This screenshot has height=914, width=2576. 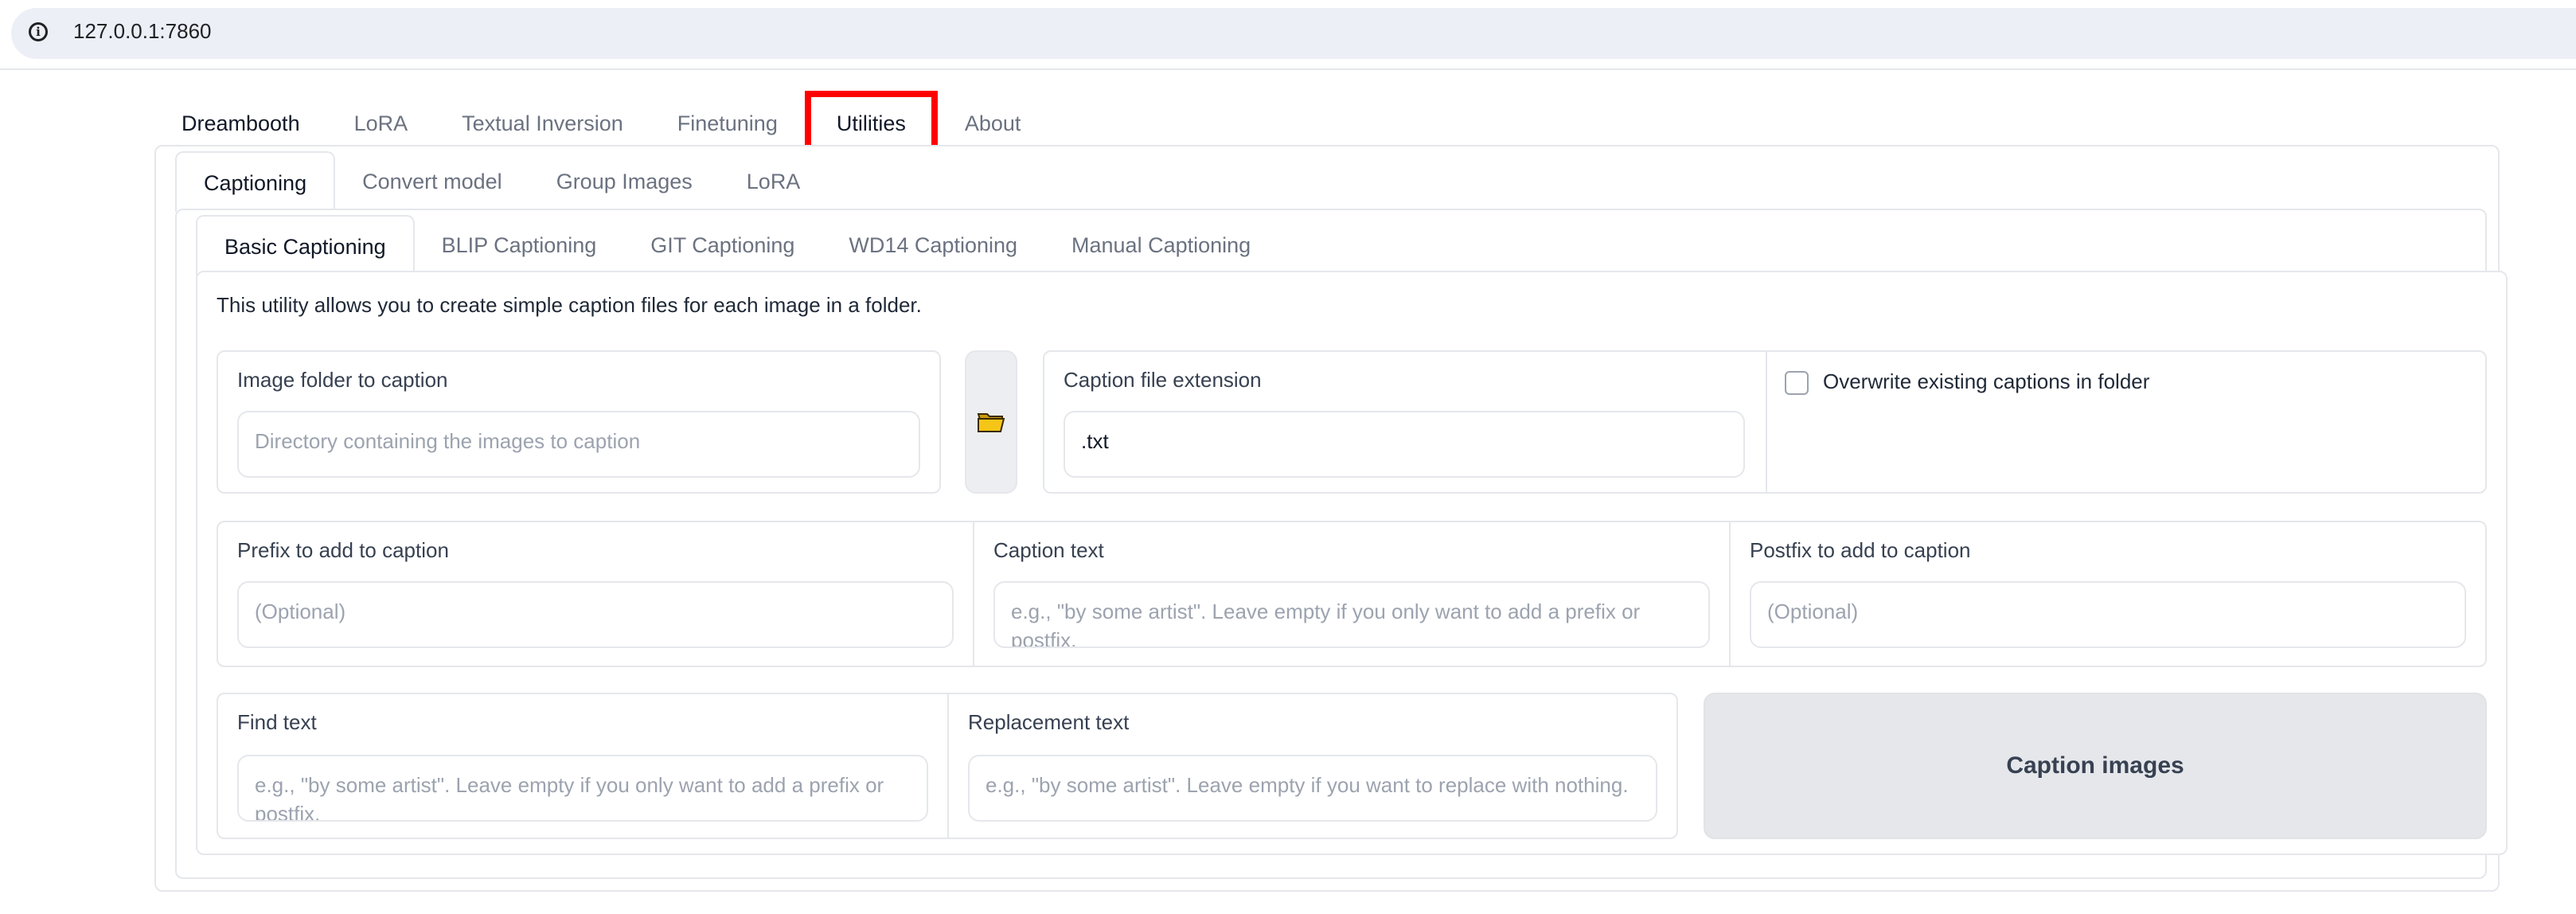 I want to click on image-folder-label: Image folder to caption, so click(x=342, y=380).